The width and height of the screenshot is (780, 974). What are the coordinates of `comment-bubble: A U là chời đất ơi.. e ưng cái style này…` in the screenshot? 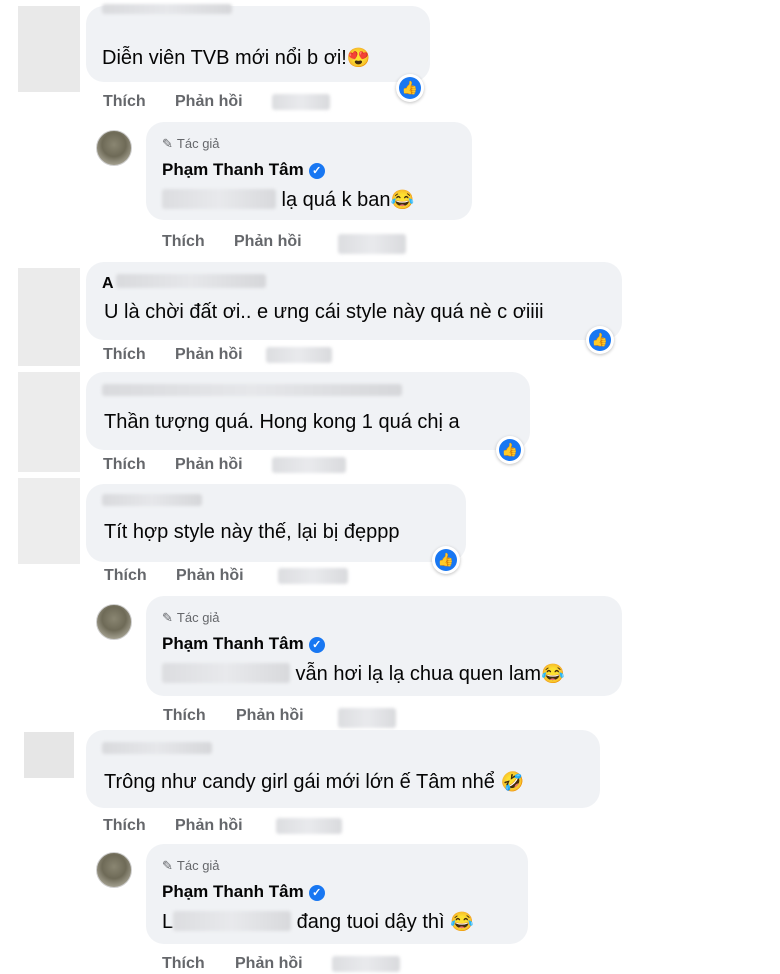 It's located at (354, 301).